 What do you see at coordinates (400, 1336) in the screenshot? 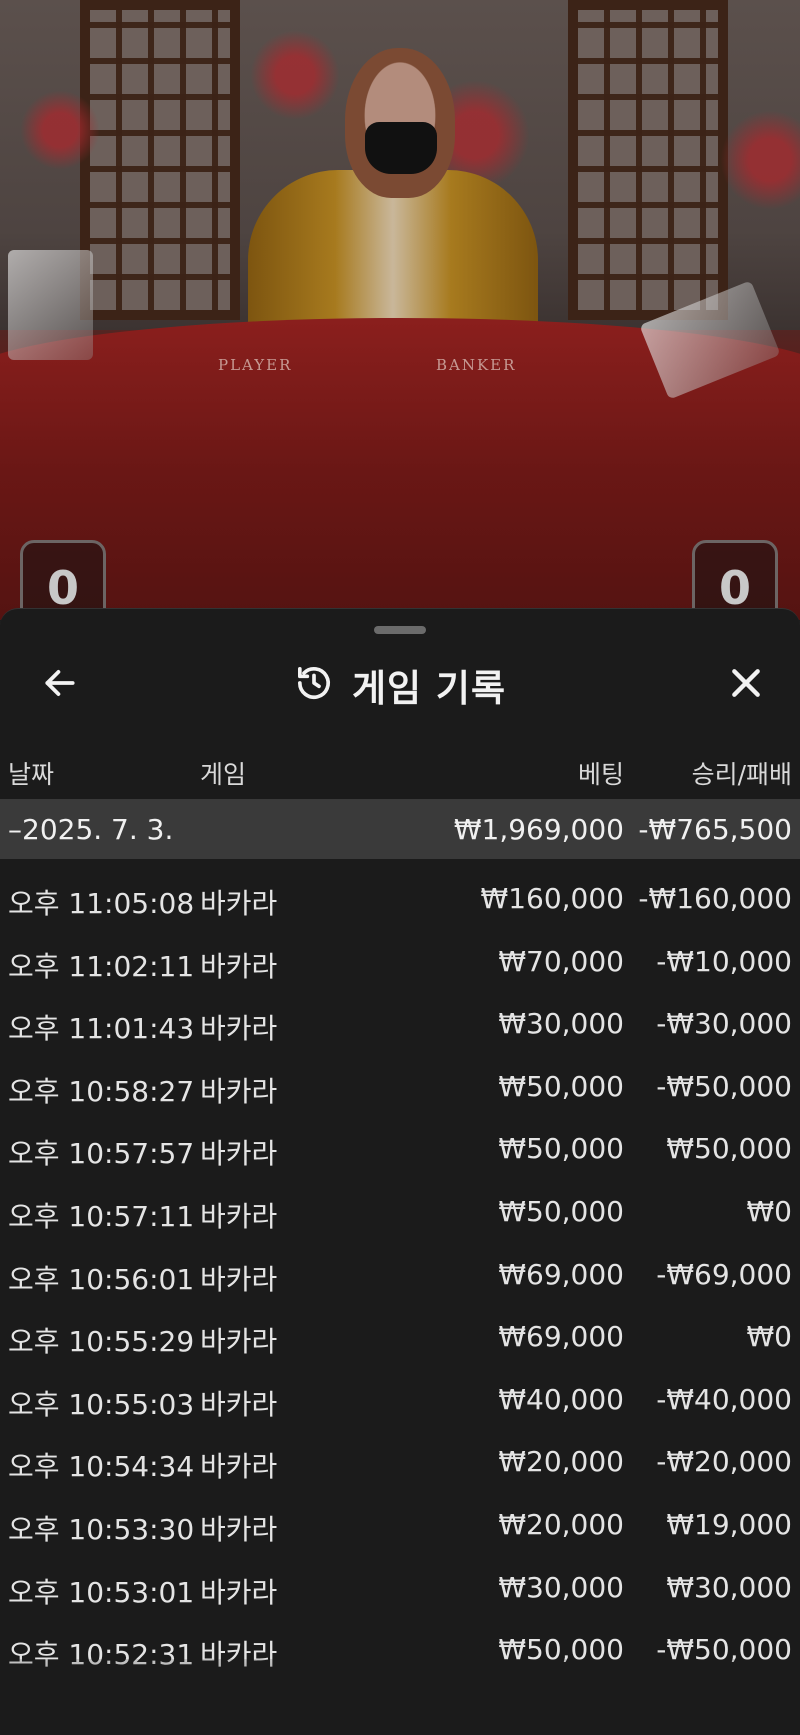
I see `table-row: 오후 10:55:29 바카라 ₩69,000 ₩0` at bounding box center [400, 1336].